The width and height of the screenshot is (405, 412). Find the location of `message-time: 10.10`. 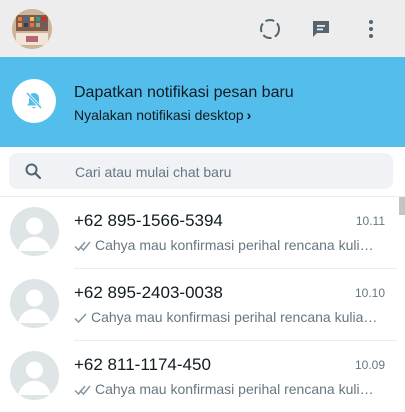

message-time: 10.10 is located at coordinates (369, 293).